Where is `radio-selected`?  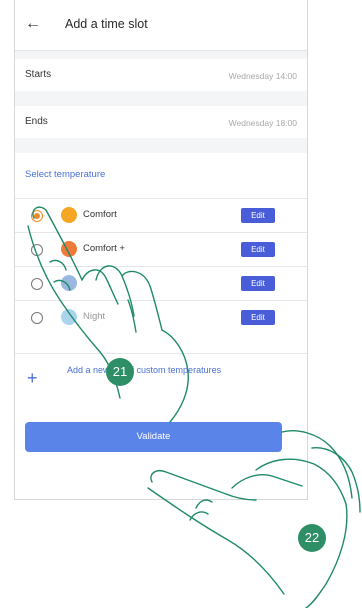
radio-selected is located at coordinates (37, 216).